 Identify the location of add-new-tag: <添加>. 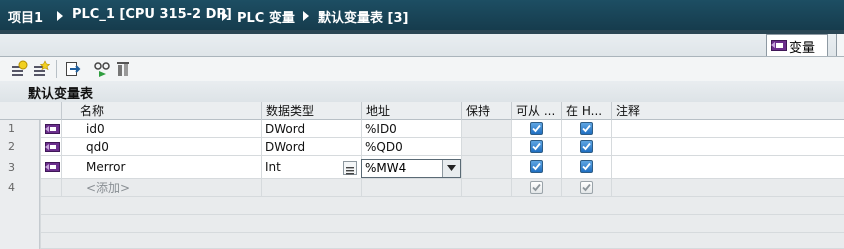
(161, 188).